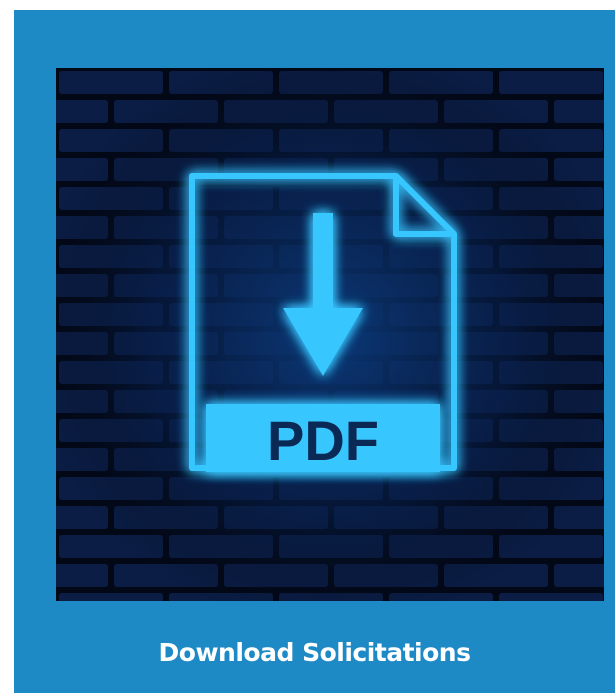 The height and width of the screenshot is (693, 615). I want to click on tile-caption: Download Solicitations, so click(314, 652).